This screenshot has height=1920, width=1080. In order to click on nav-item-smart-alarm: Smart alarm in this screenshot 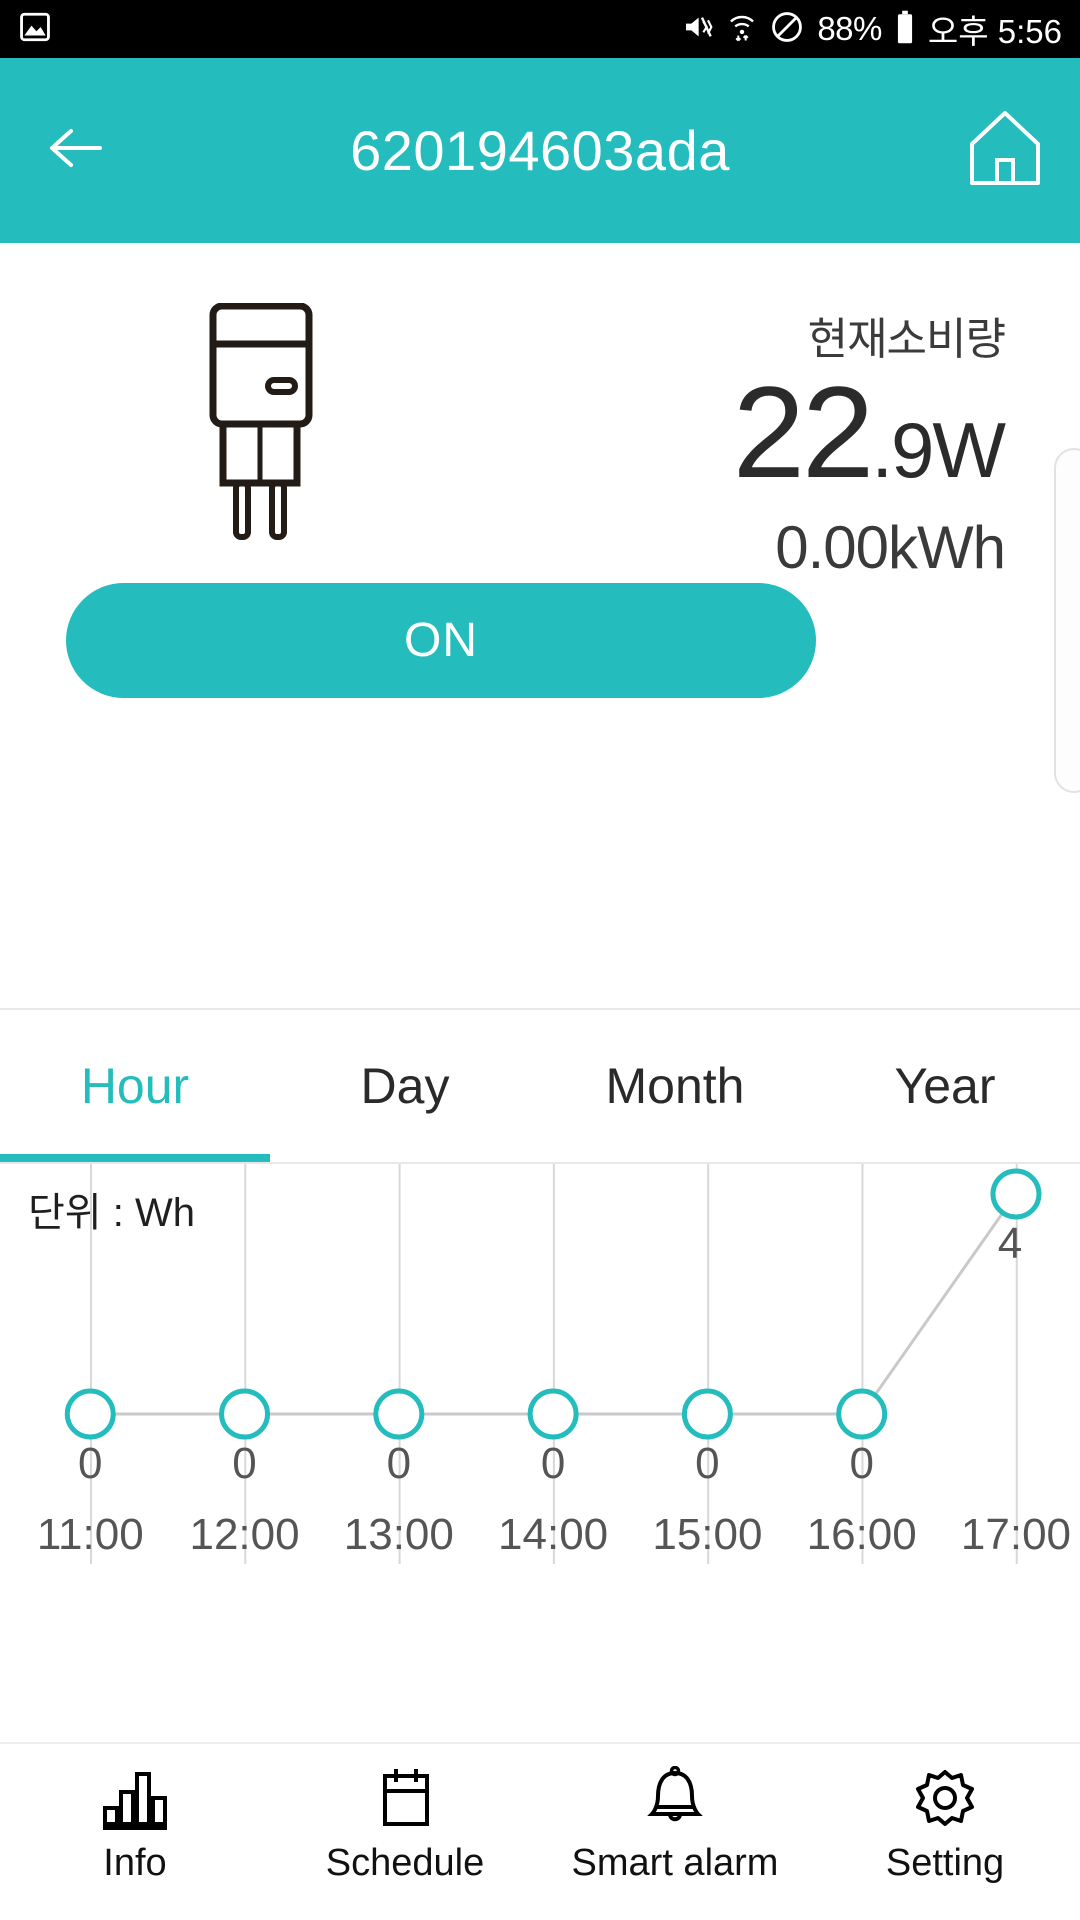, I will do `click(675, 1823)`.